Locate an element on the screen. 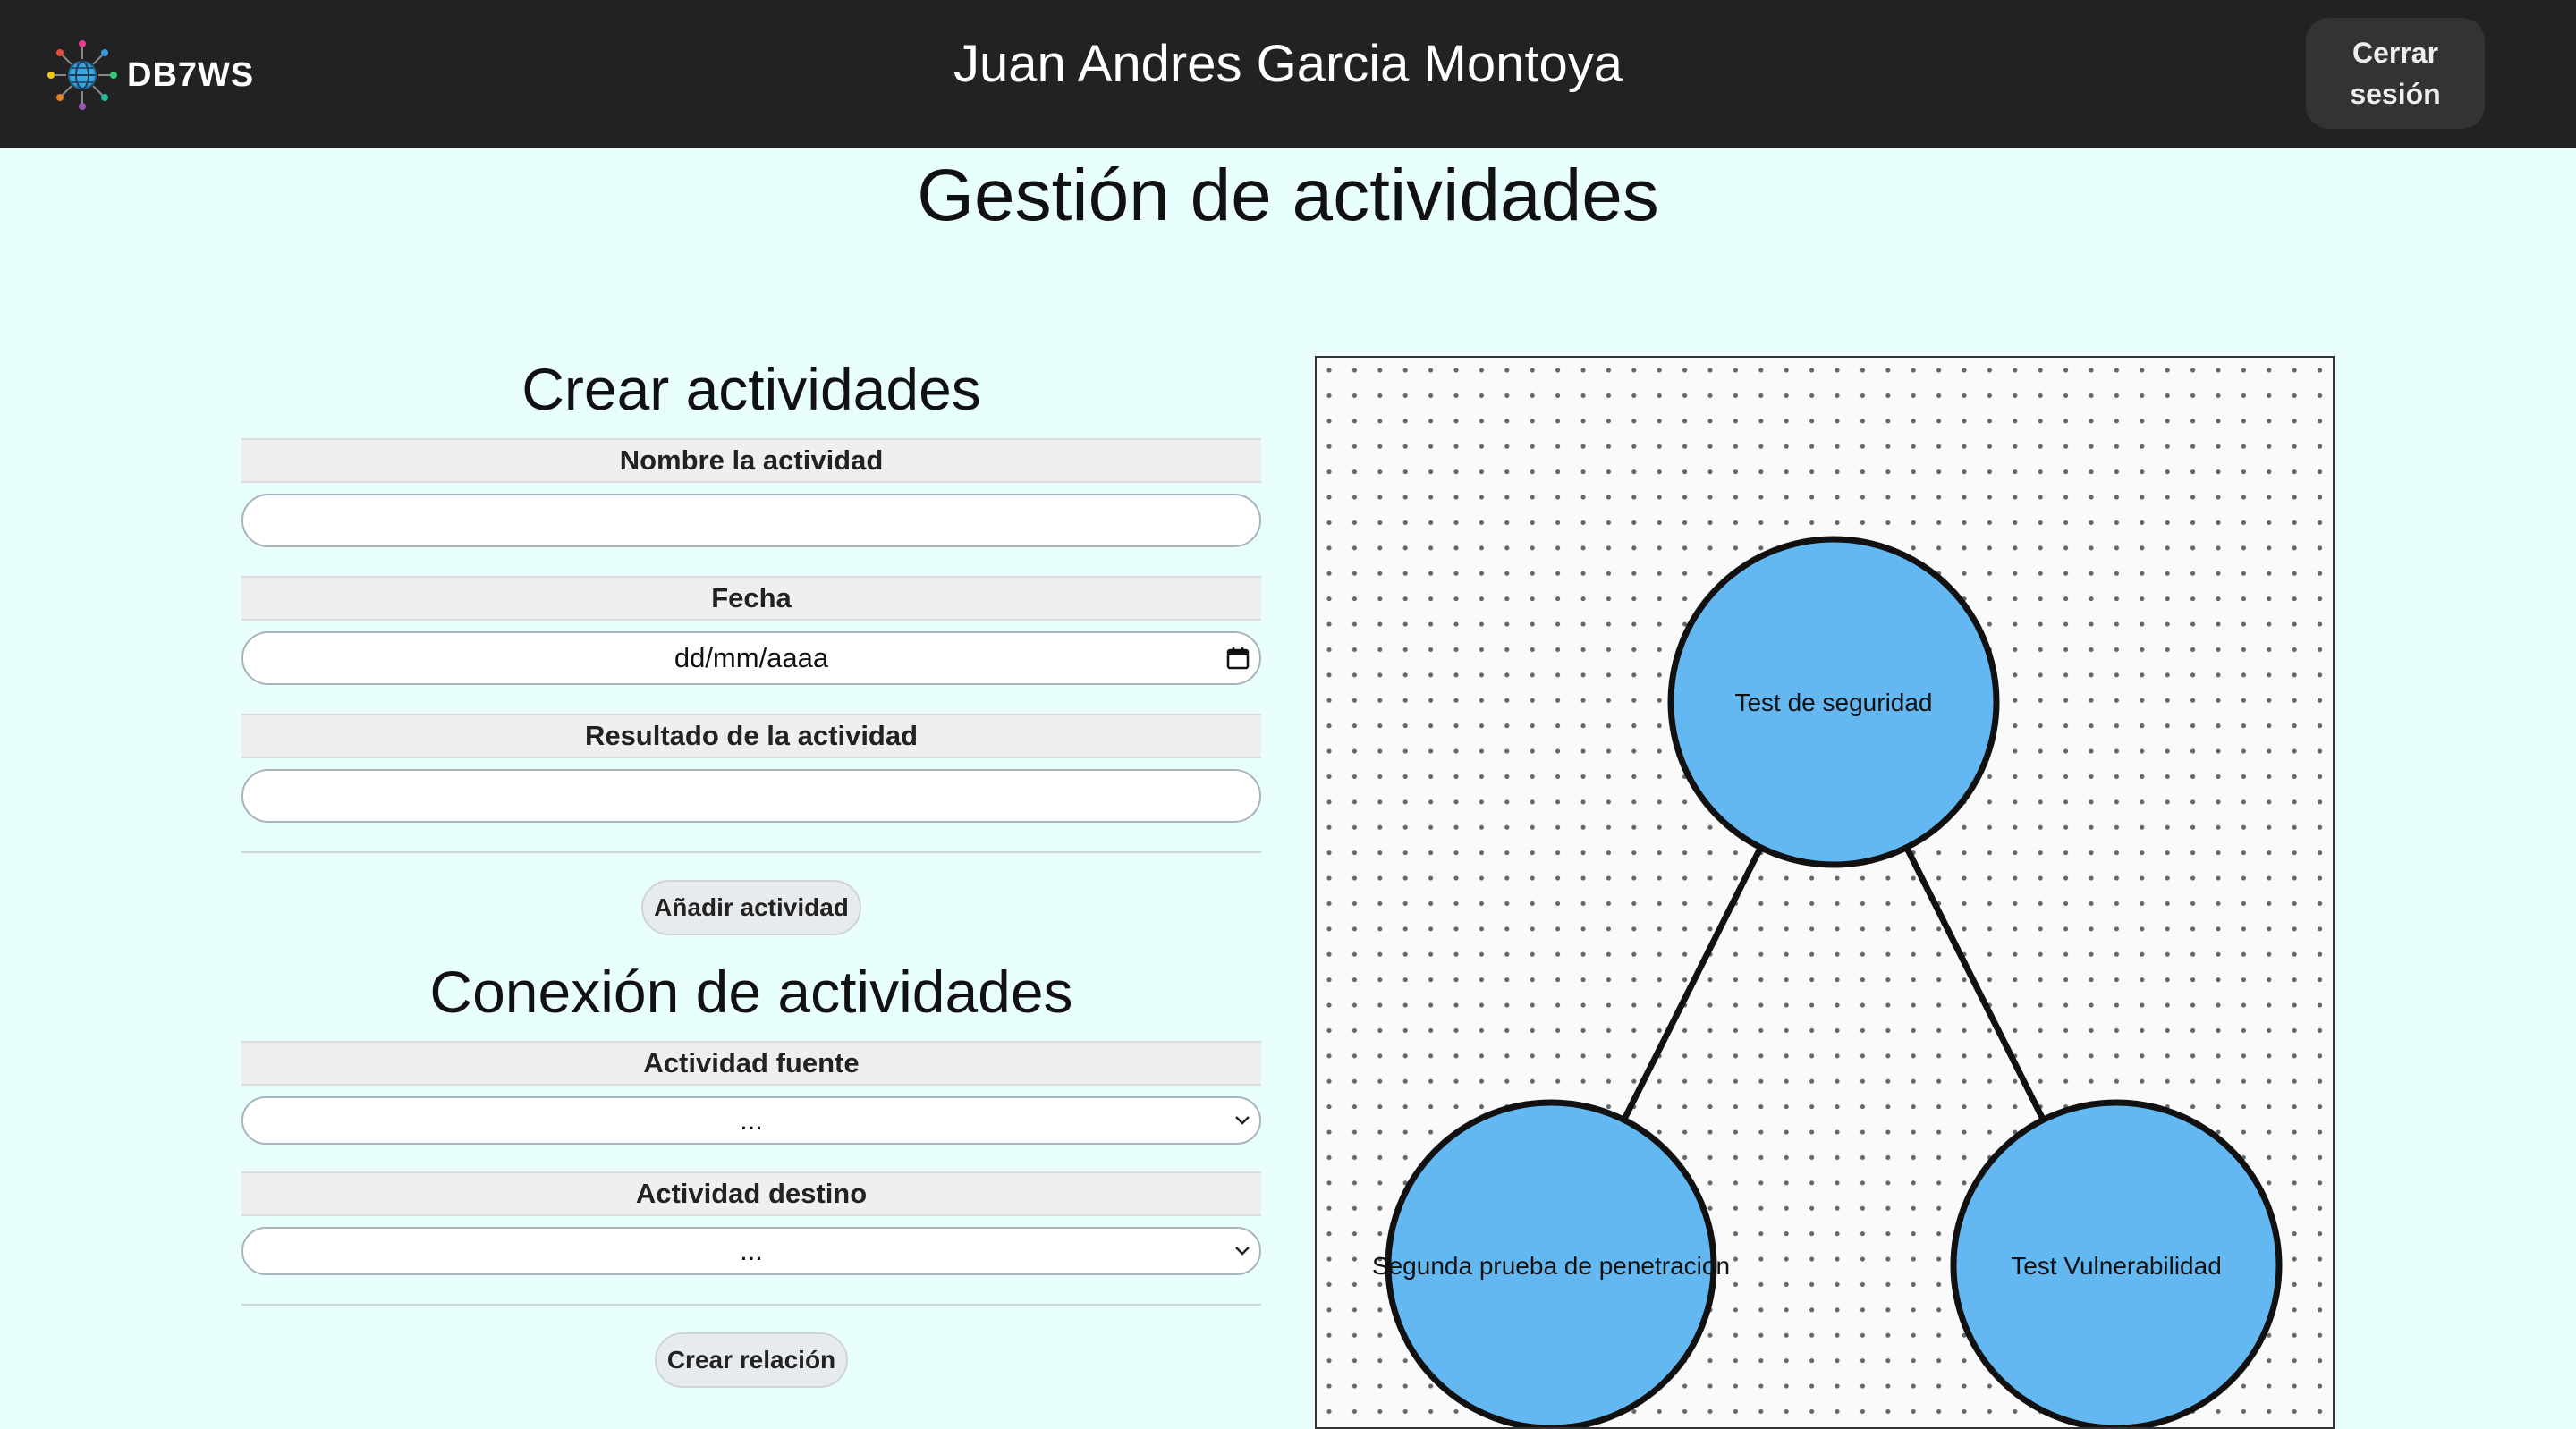  graph-node: Test Vulnerabilidad is located at coordinates (2116, 1263).